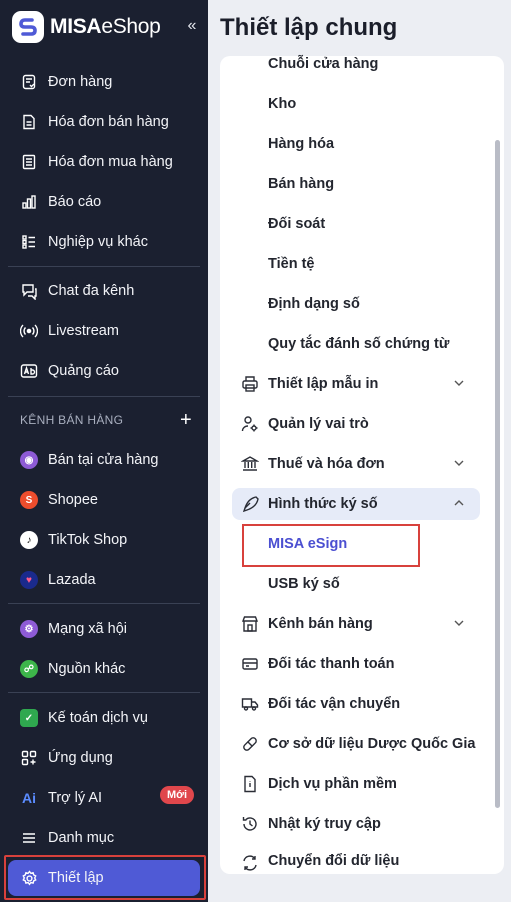  Describe the element at coordinates (98, 242) in the screenshot. I see `nav-label: Nghiệp vụ khác` at that location.